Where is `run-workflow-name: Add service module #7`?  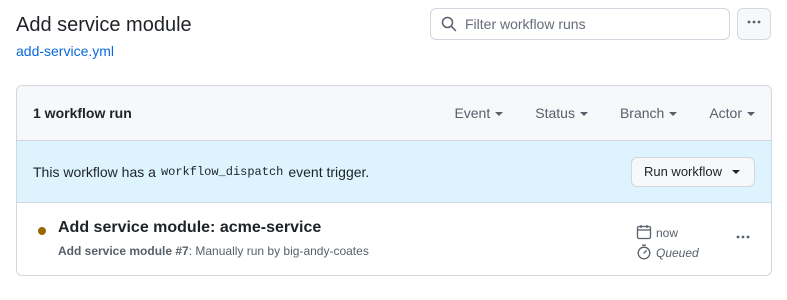
run-workflow-name: Add service module #7 is located at coordinates (123, 251).